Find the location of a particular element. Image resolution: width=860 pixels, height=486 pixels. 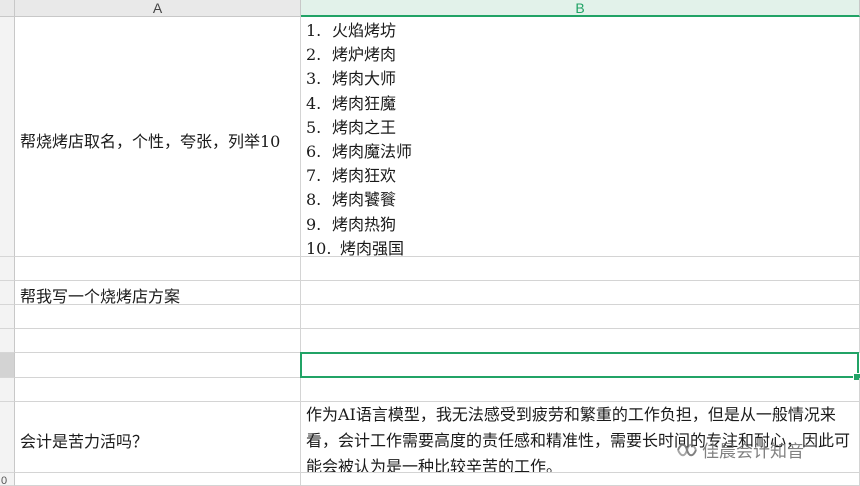

list-item-number: 7. is located at coordinates (314, 176).